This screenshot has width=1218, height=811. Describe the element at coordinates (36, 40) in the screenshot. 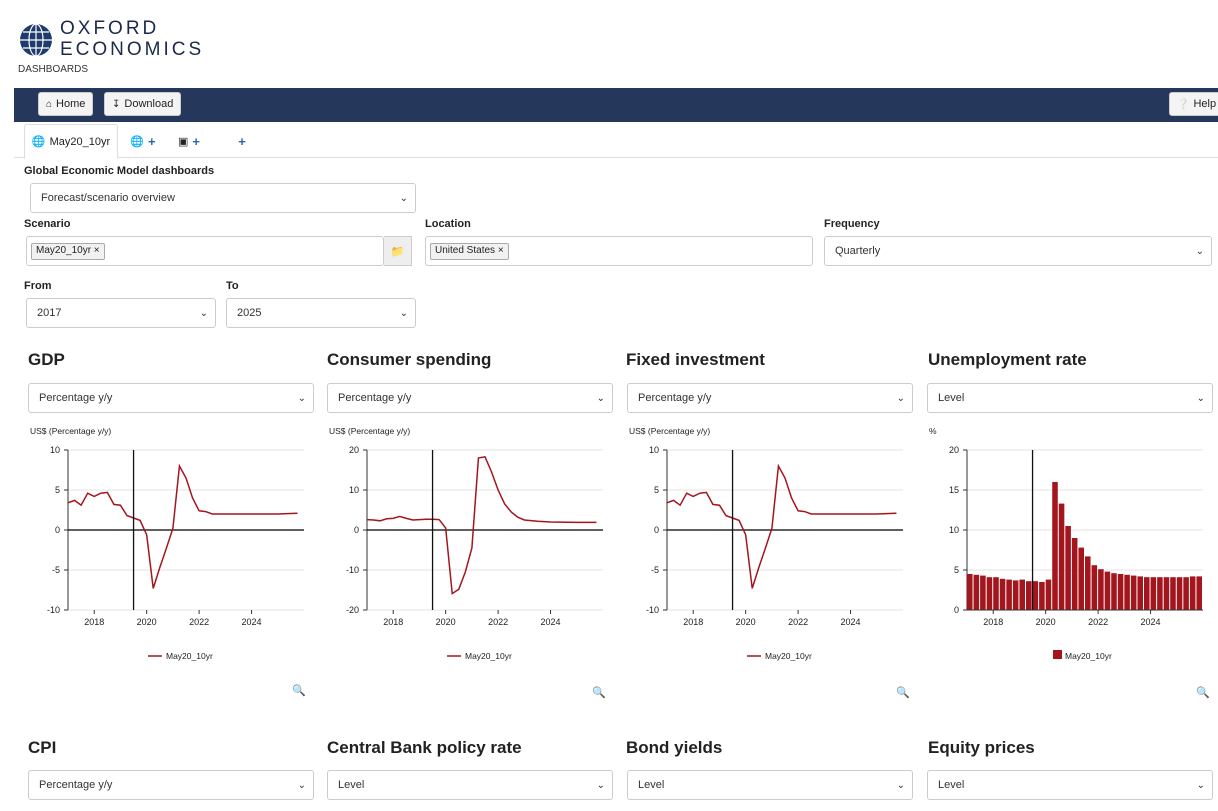

I see `globe-logo-icon` at that location.